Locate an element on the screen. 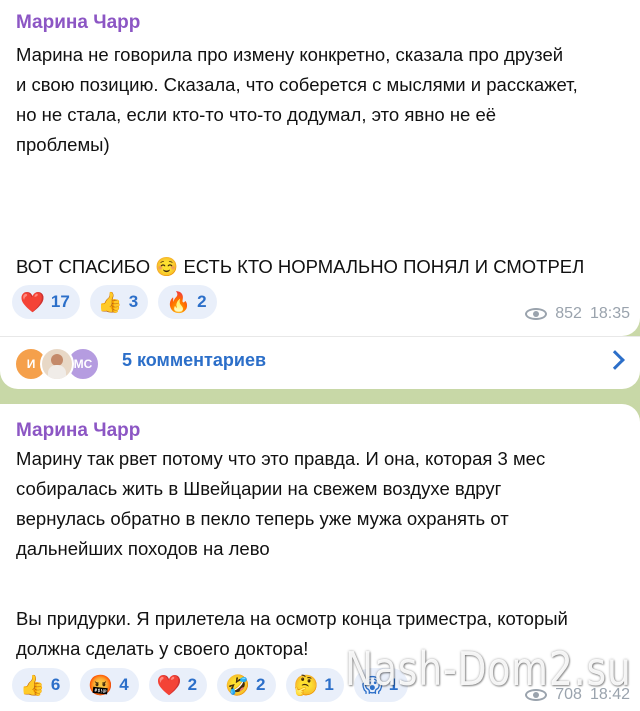  reaction-fire: 🔥 2 is located at coordinates (187, 302).